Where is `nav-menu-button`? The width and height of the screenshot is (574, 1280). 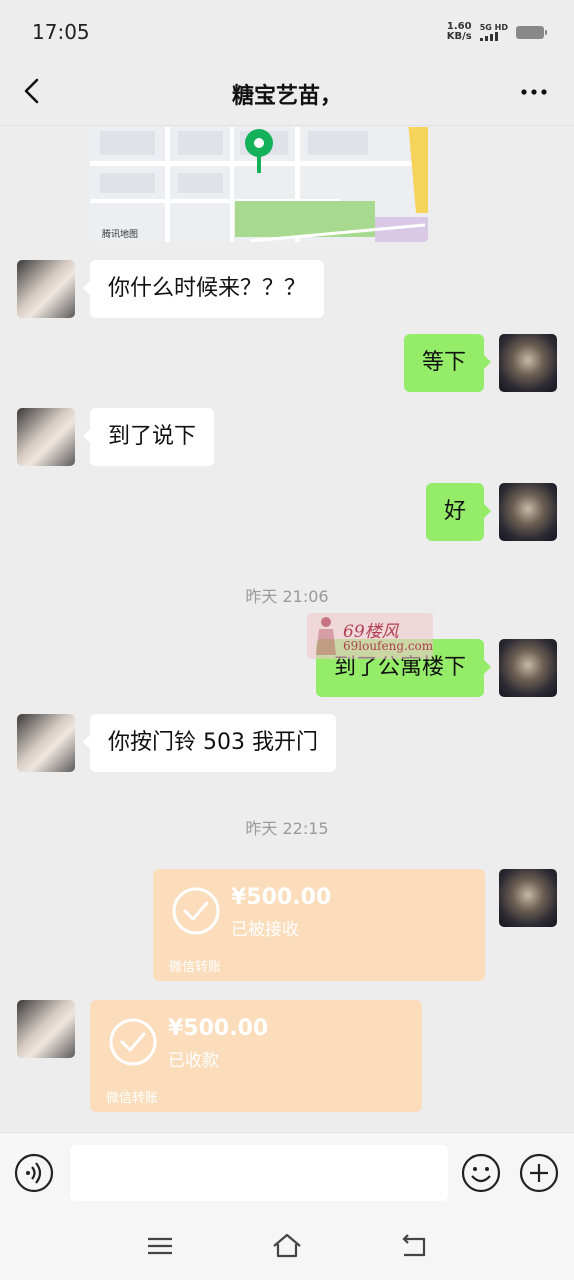
nav-menu-button is located at coordinates (160, 1246).